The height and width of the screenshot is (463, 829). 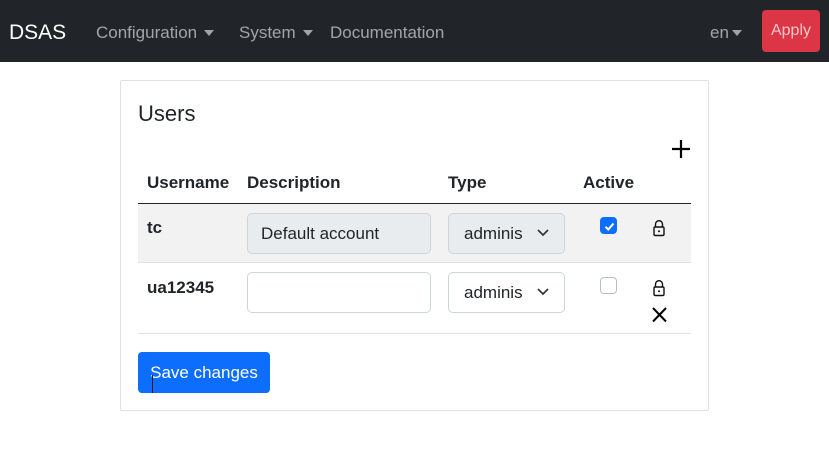 I want to click on text-cursor, so click(x=152, y=384).